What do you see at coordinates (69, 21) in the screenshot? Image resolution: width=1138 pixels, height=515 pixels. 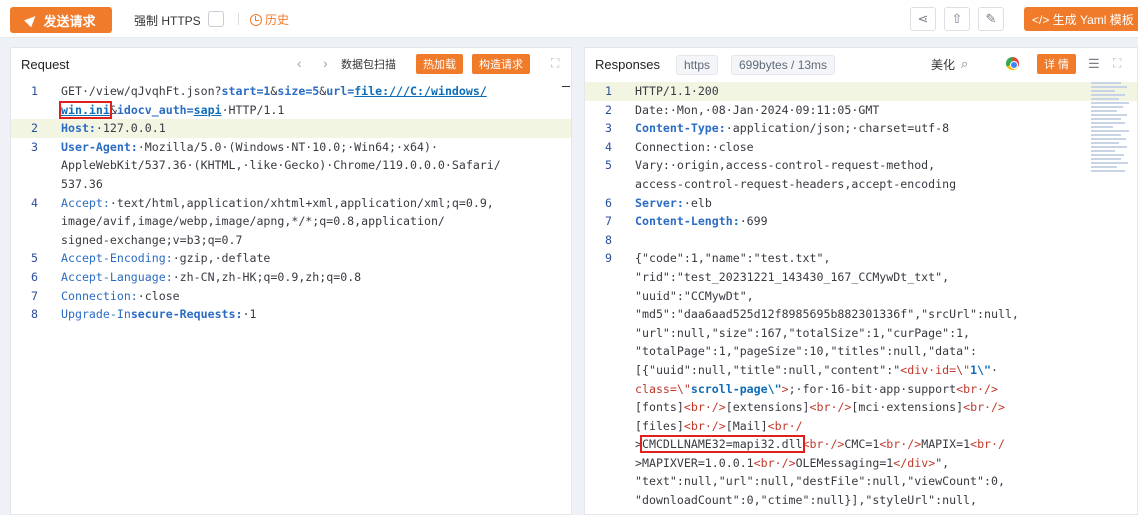 I see `send-request-label: 发送请求` at bounding box center [69, 21].